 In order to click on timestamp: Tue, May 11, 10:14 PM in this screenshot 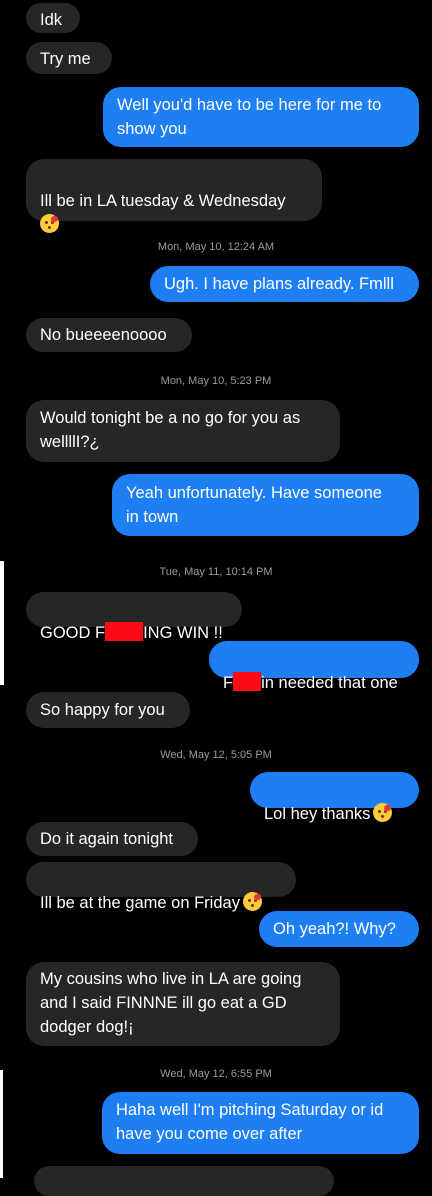, I will do `click(216, 572)`.